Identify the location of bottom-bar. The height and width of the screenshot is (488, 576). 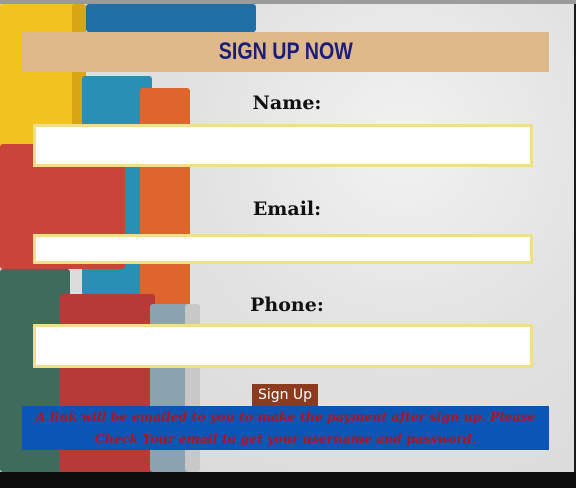
(288, 480).